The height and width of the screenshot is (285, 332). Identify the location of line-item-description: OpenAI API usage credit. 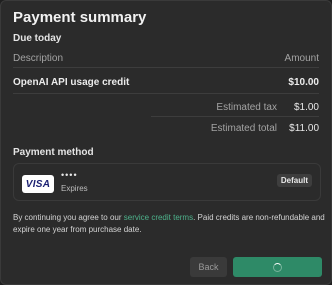
(71, 82).